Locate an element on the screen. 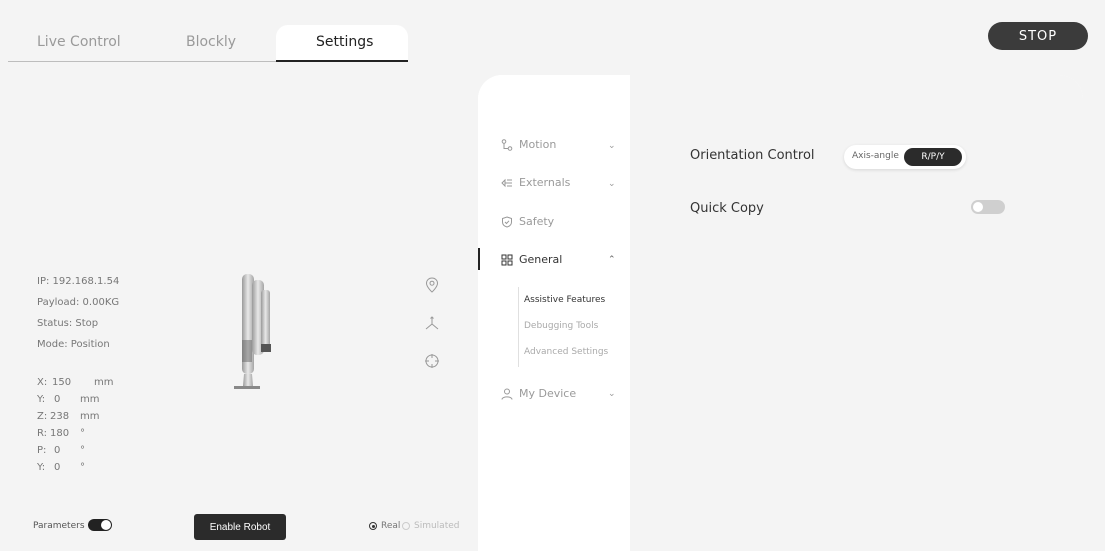 The image size is (1105, 551). real-mode-radio is located at coordinates (373, 526).